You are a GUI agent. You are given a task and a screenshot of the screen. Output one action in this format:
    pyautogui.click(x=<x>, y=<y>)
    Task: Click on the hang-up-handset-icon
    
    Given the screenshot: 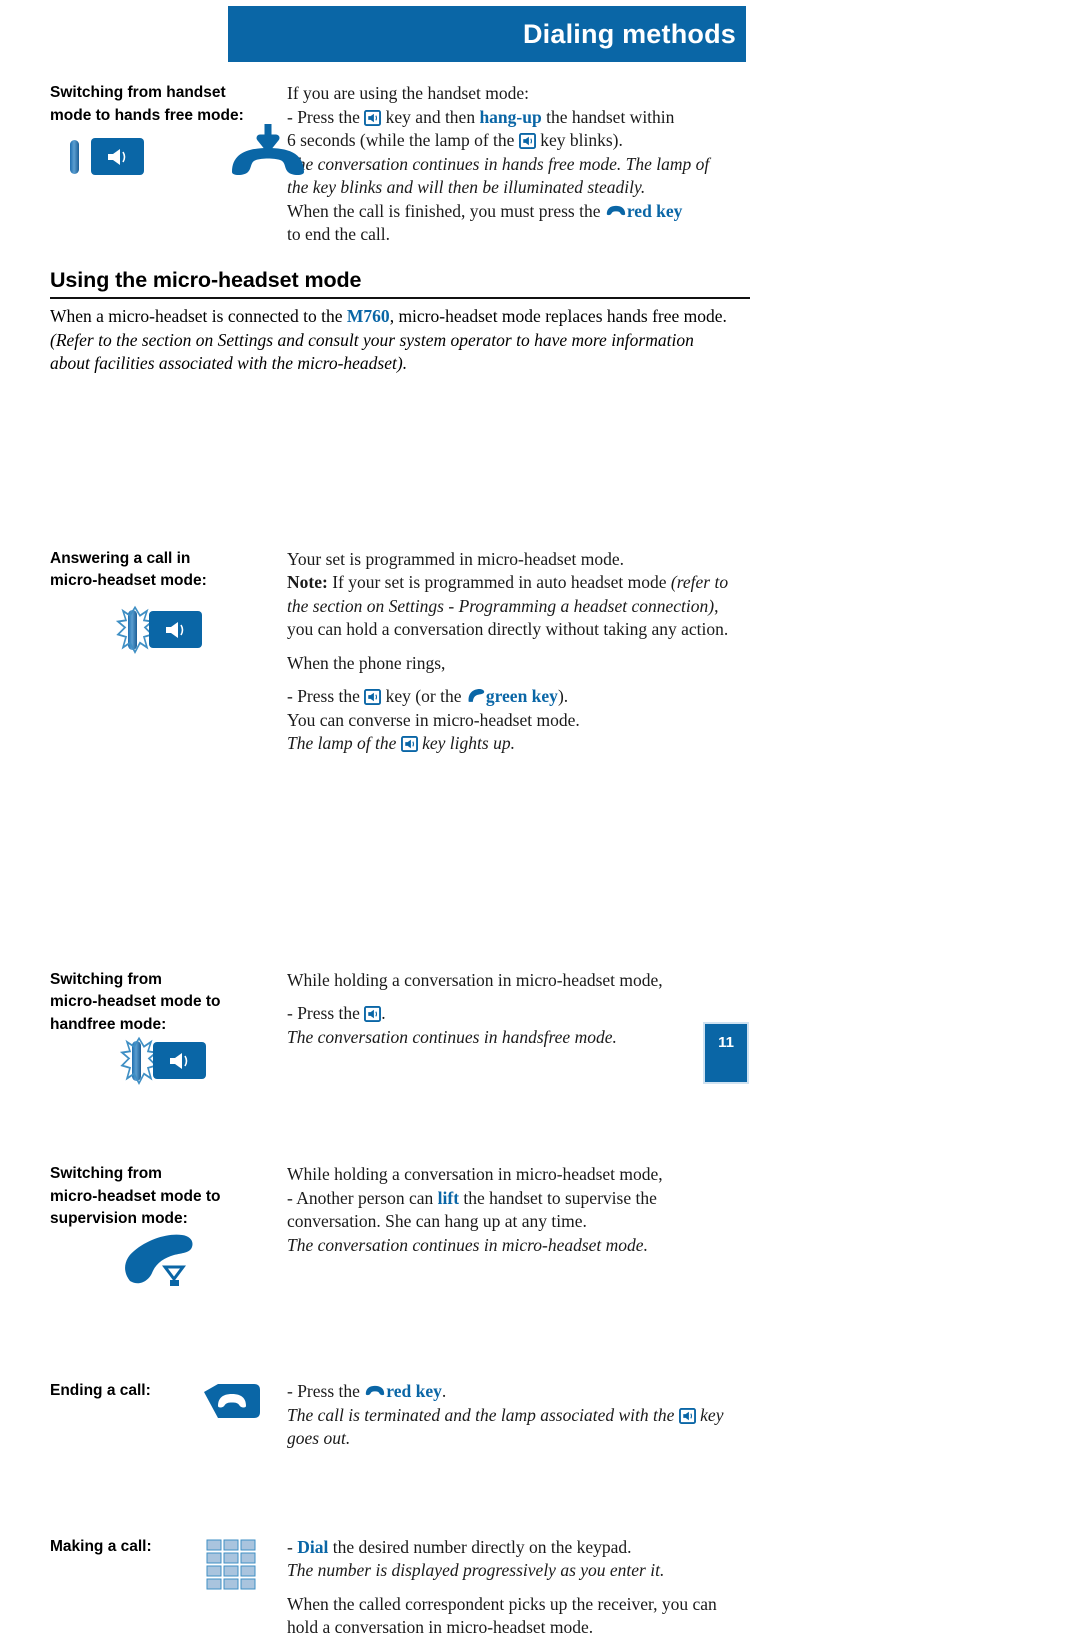 What is the action you would take?
    pyautogui.click(x=268, y=153)
    